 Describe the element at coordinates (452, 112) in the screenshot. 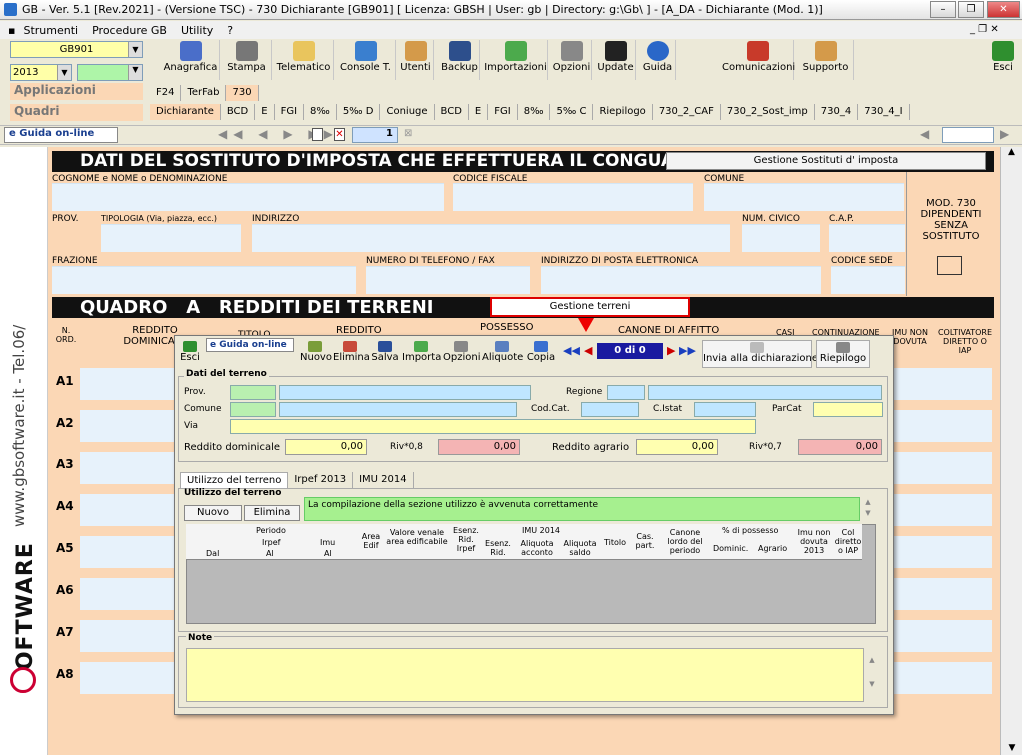

I see `tab-bcd-c: BCD` at that location.